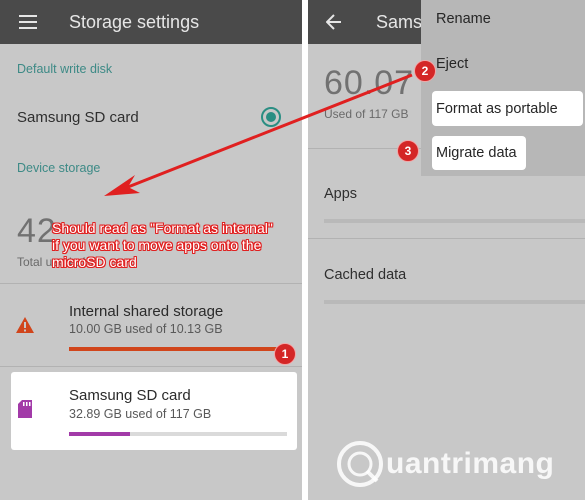 The width and height of the screenshot is (585, 500). I want to click on internal-storage-bar, so click(175, 349).